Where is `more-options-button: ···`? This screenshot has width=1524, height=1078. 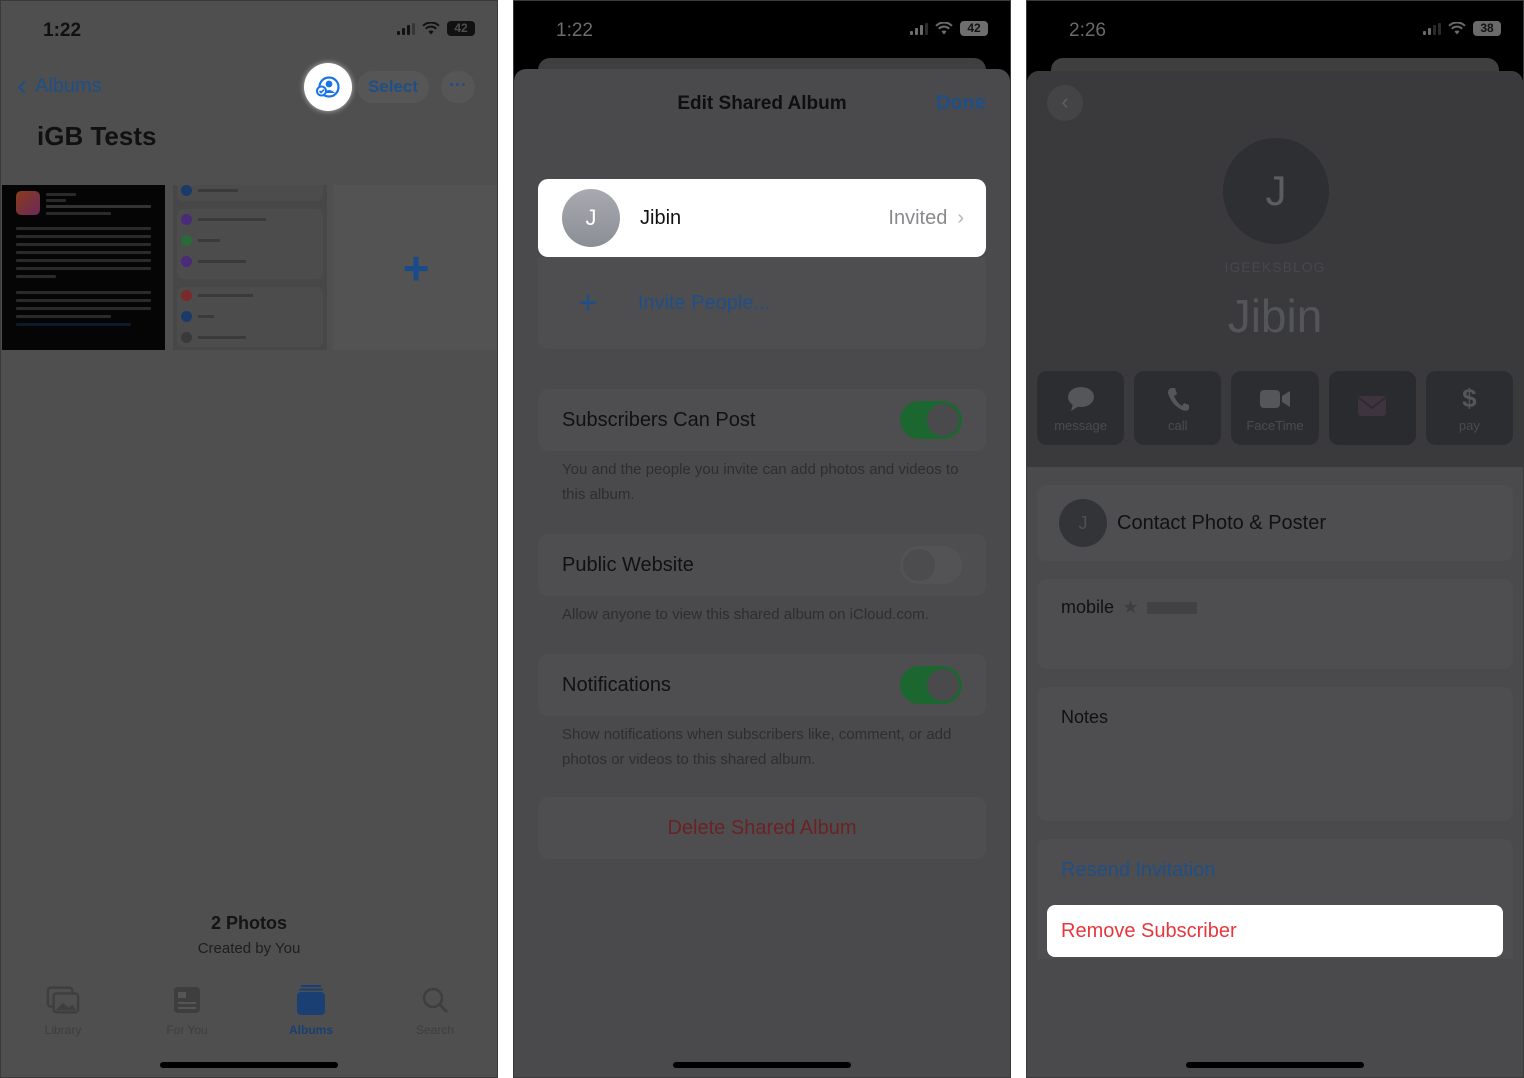 more-options-button: ··· is located at coordinates (458, 87).